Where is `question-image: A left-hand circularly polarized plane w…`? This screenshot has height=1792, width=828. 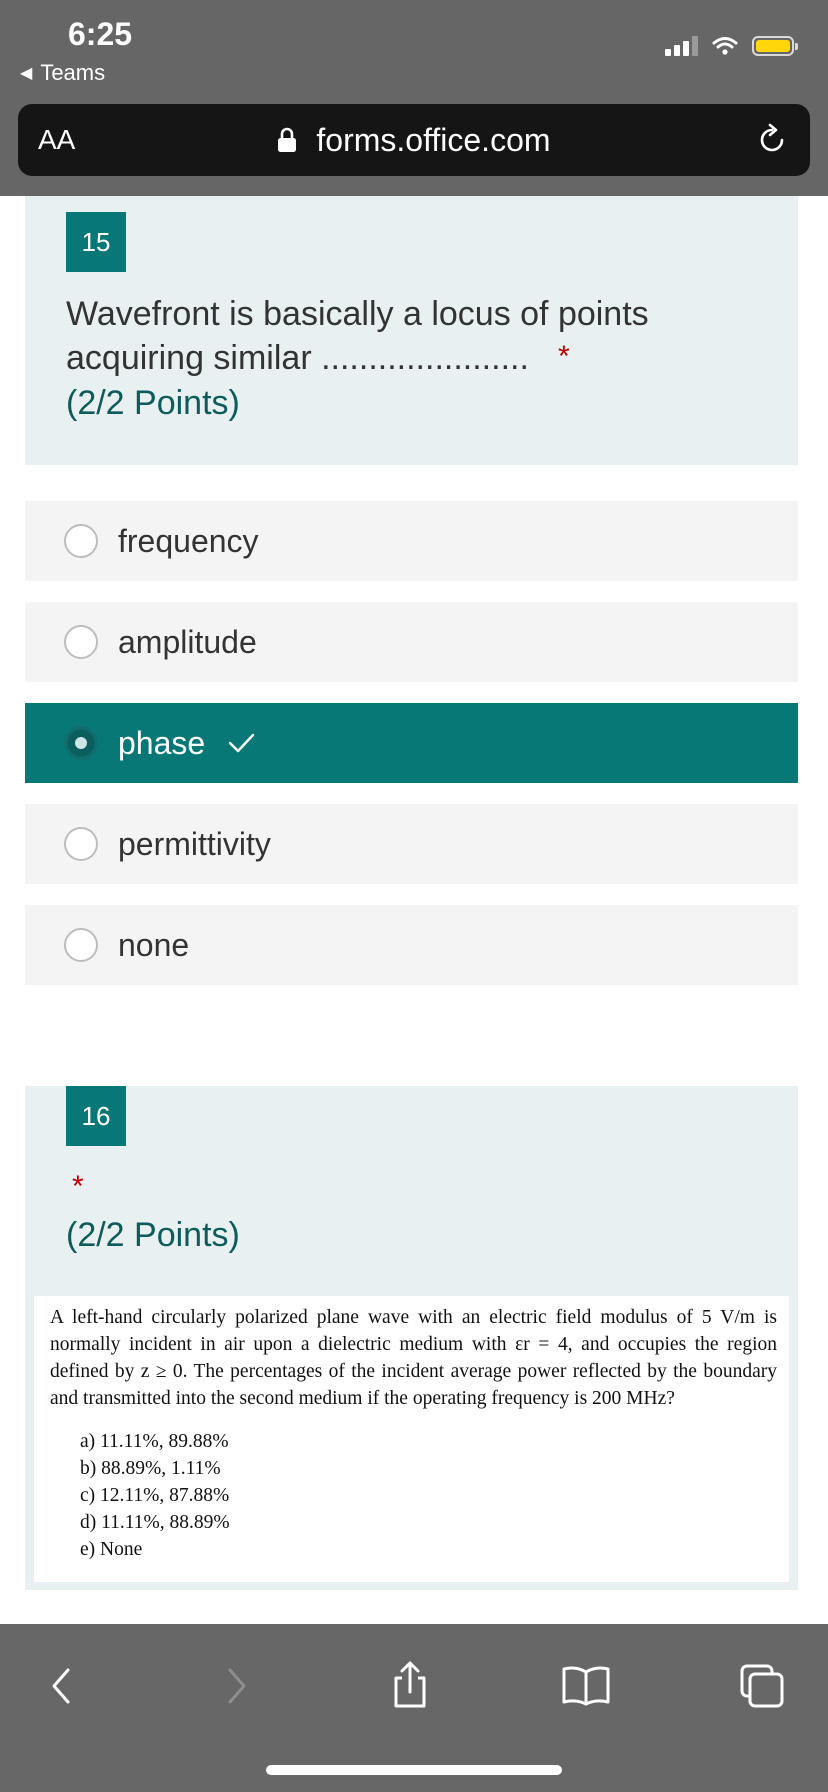
question-image: A left-hand circularly polarized plane w… is located at coordinates (411, 1439).